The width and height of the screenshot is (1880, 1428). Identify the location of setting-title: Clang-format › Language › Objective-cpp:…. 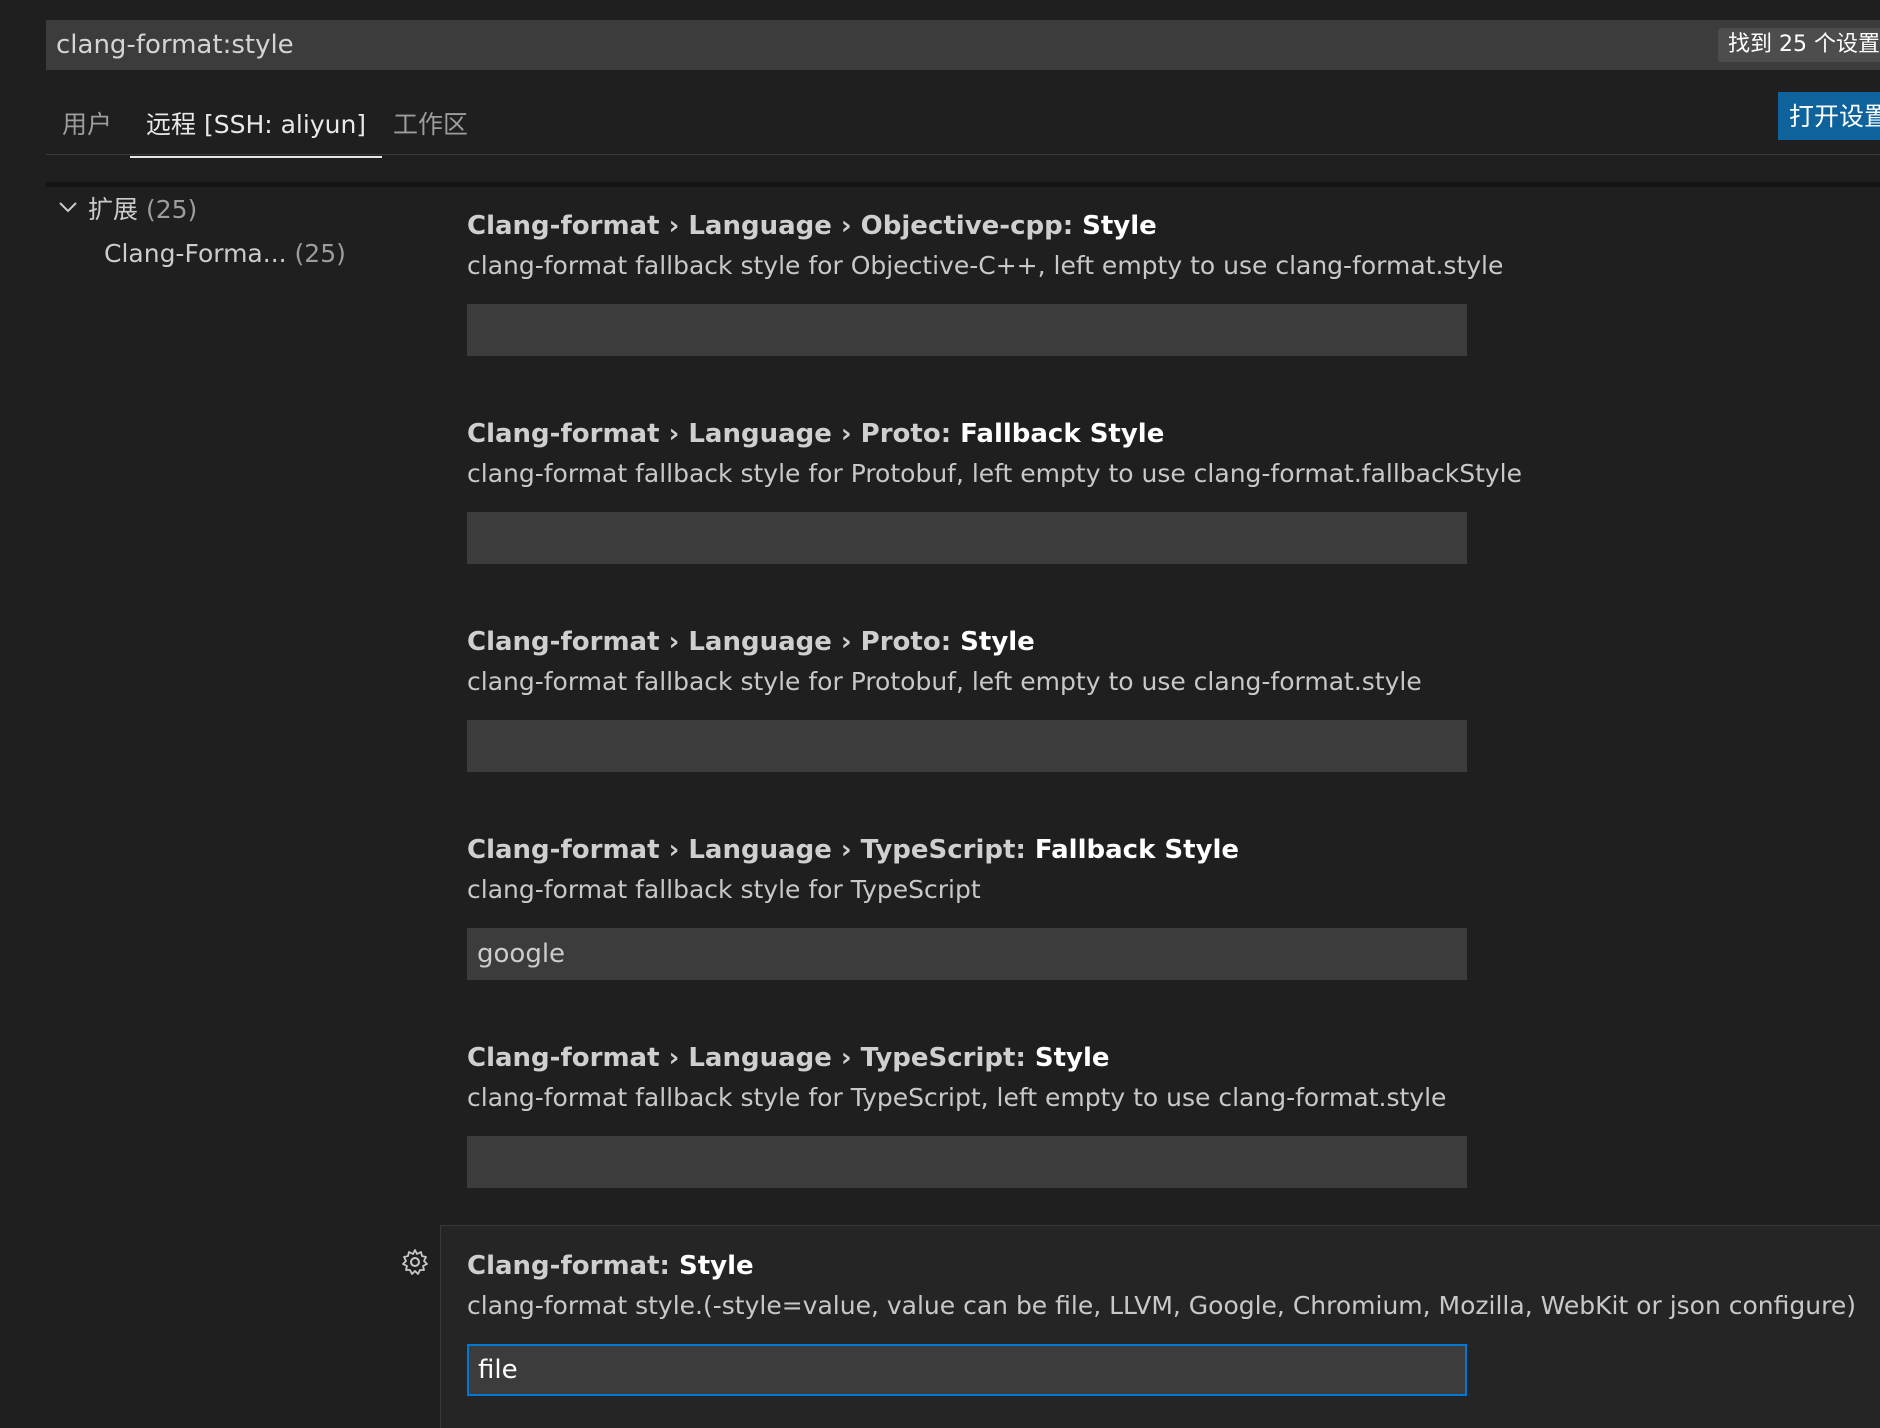
(1173, 226).